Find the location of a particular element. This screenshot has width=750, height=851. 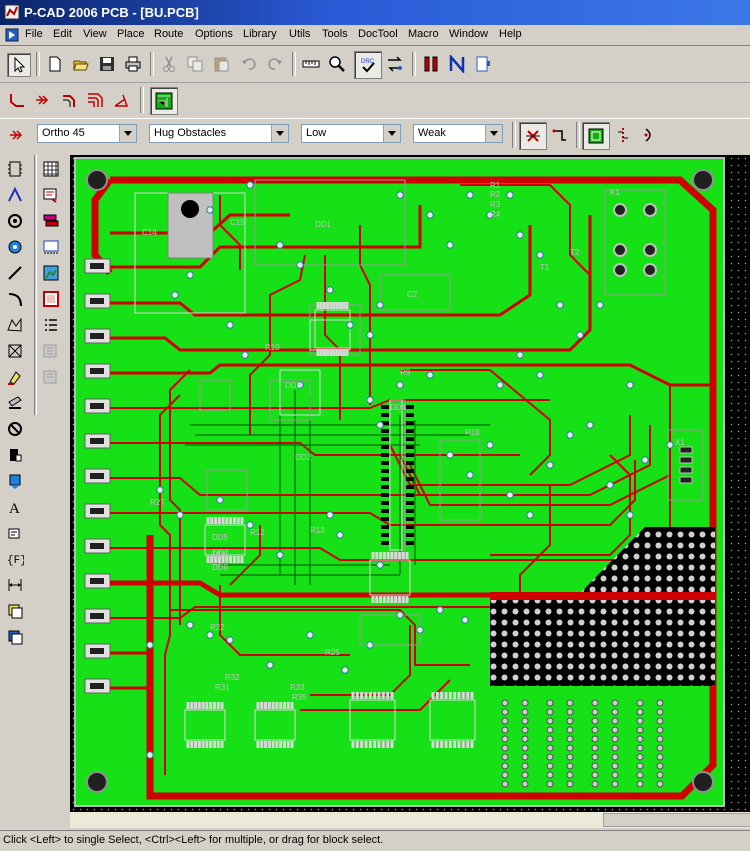

placement-toolbar: A {F} is located at coordinates (35, 492).